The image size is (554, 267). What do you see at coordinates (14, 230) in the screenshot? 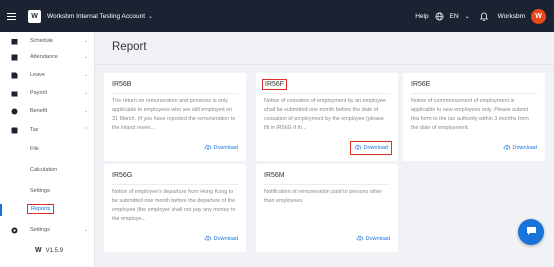
I see `gear-icon` at bounding box center [14, 230].